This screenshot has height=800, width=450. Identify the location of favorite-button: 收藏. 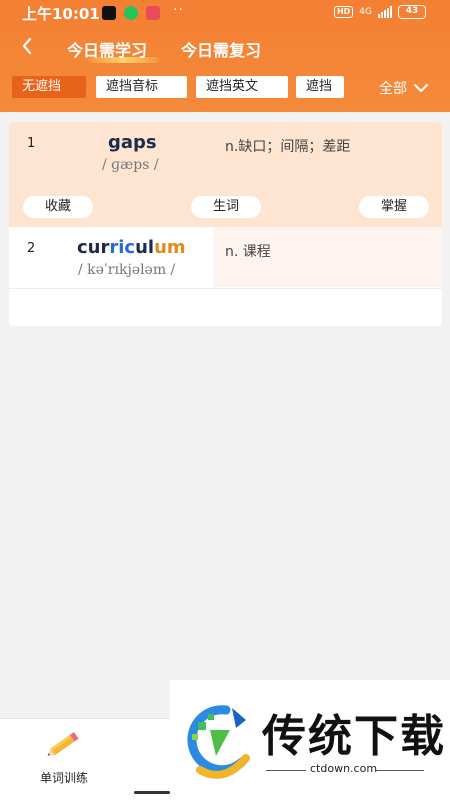
(58, 207).